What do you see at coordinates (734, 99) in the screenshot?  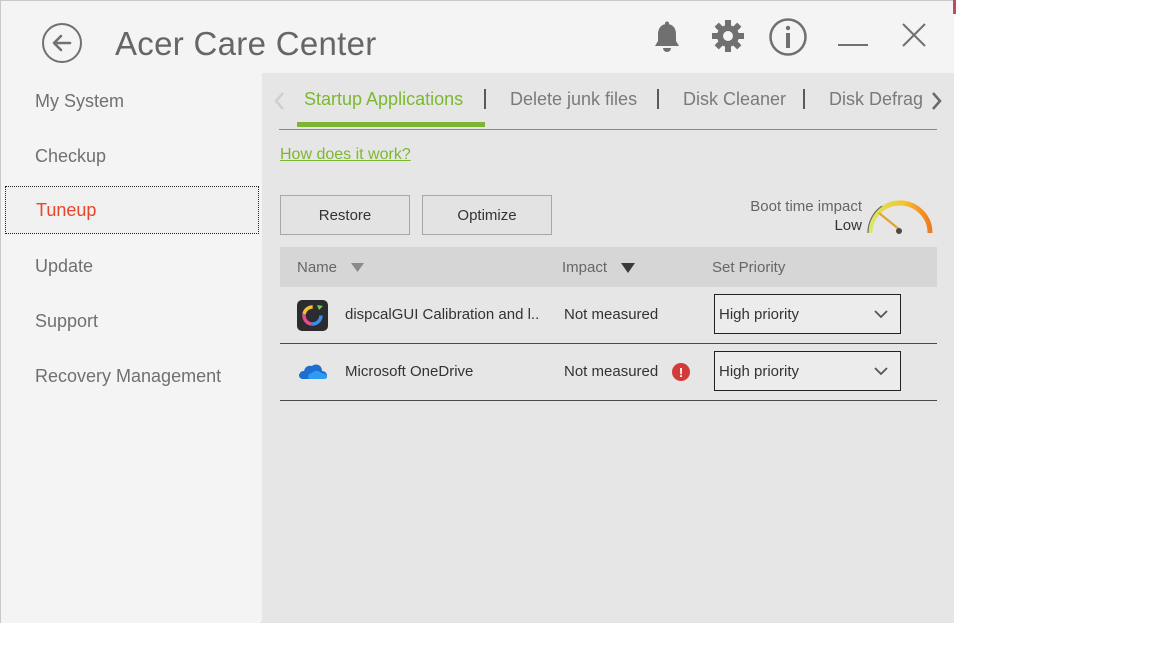 I see `tab-disk-cleaner: Disk Cleaner` at bounding box center [734, 99].